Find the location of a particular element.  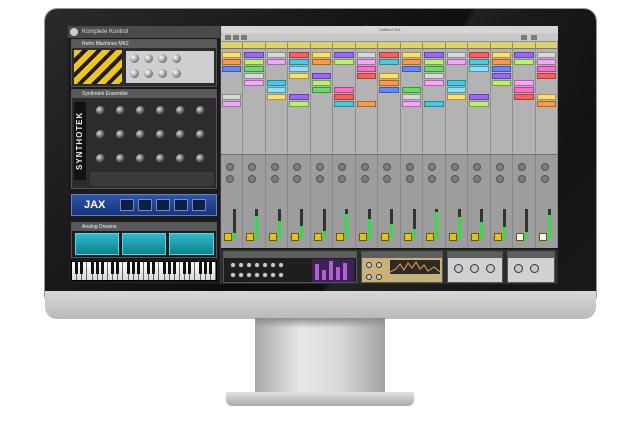

plugin-slot-cyan: Analog Dreams is located at coordinates (144, 240).